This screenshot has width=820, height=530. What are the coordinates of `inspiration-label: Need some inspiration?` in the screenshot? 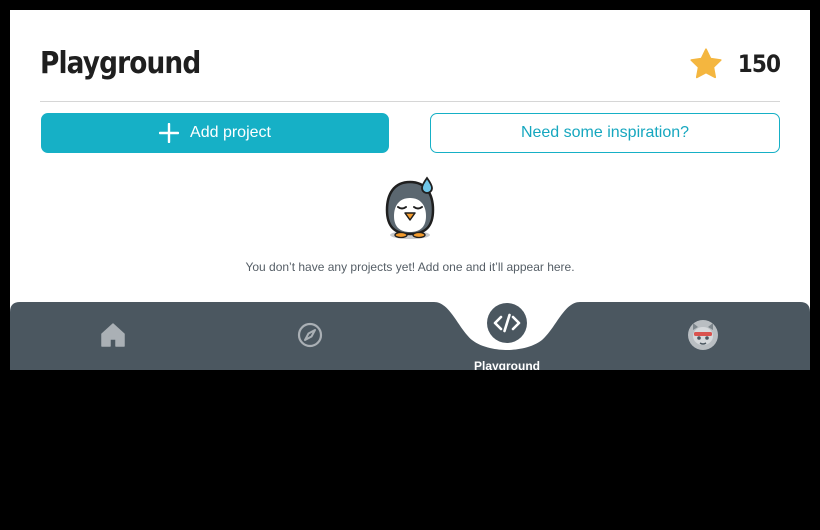 It's located at (605, 132).